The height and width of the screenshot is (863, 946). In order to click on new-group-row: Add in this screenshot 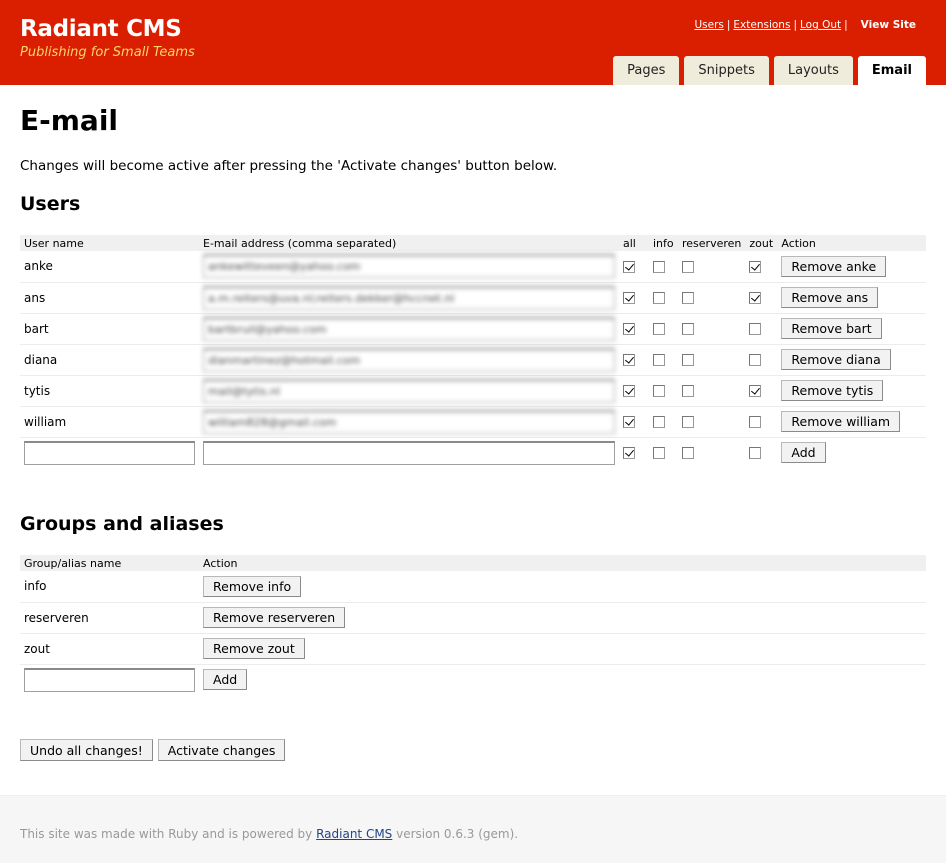, I will do `click(473, 679)`.